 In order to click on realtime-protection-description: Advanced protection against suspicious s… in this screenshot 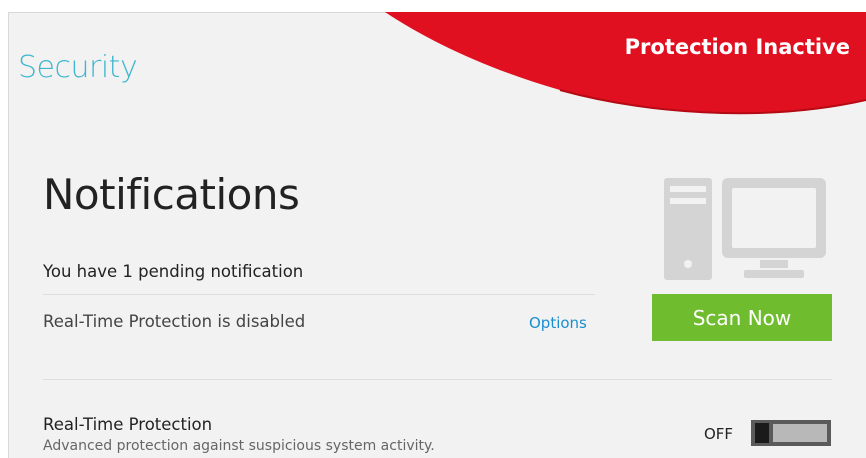, I will do `click(239, 446)`.